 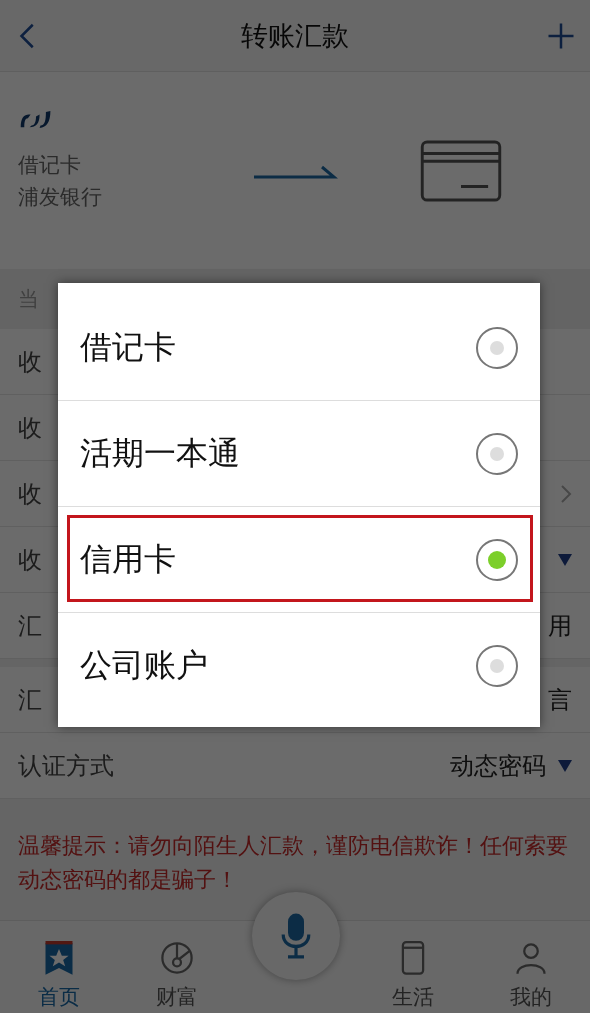 What do you see at coordinates (50, 165) in the screenshot?
I see `card-type-text: 借记卡` at bounding box center [50, 165].